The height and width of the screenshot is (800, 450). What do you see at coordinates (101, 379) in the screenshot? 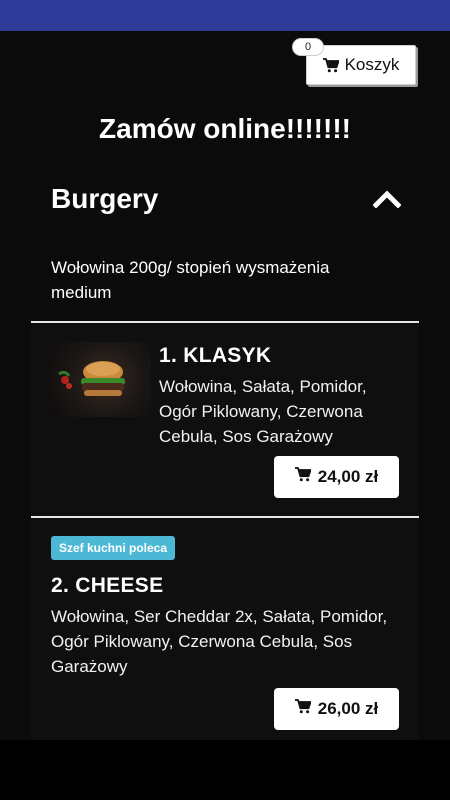
I see `product-image-burger` at bounding box center [101, 379].